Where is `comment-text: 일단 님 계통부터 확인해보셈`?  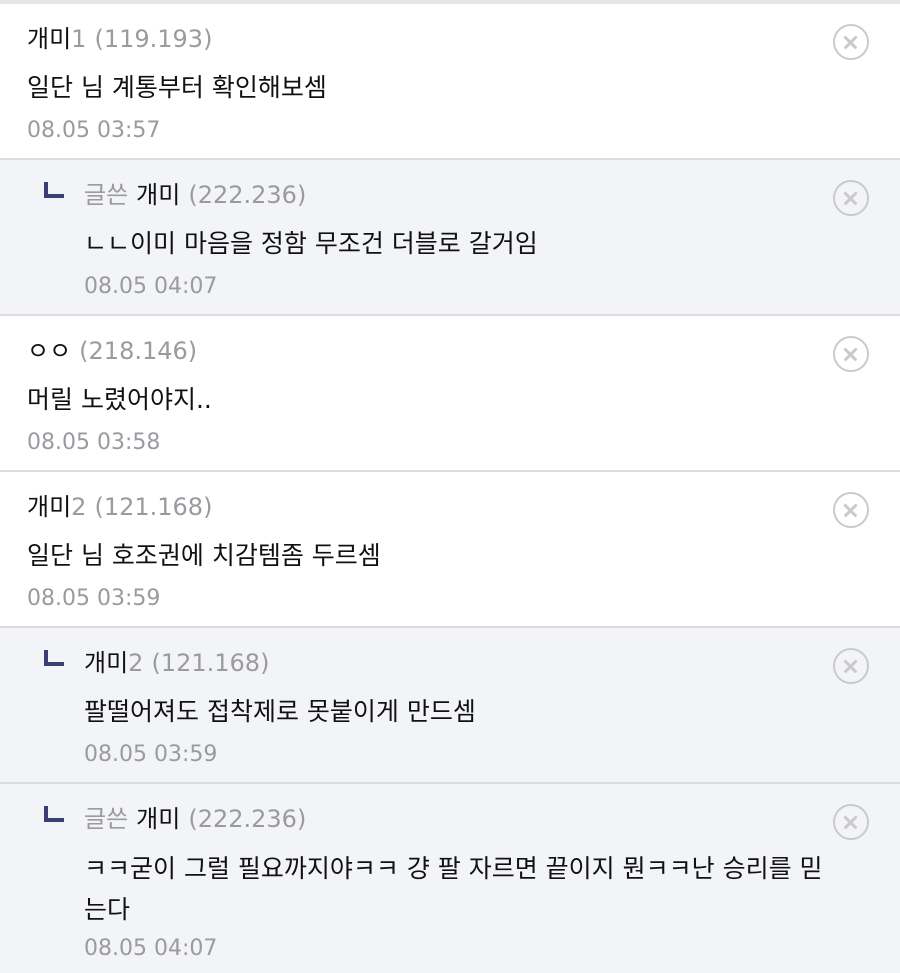
comment-text: 일단 님 계통부터 확인해보셈 is located at coordinates (177, 87).